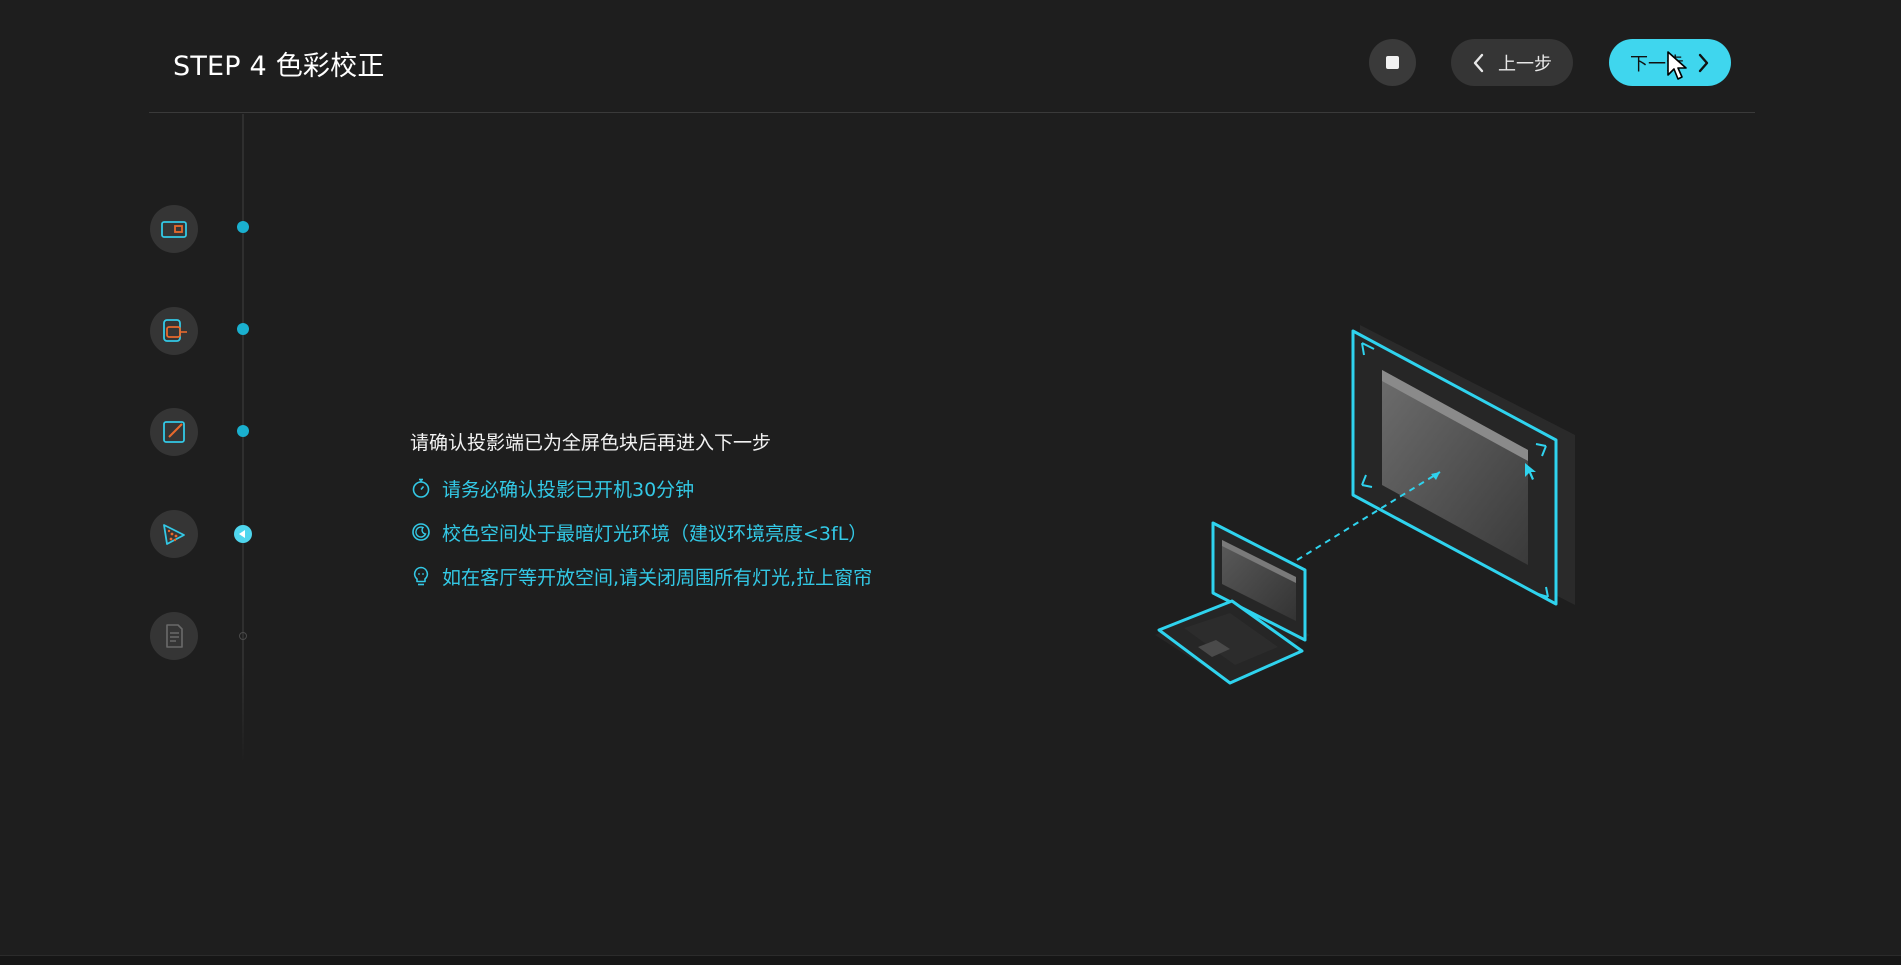  Describe the element at coordinates (279, 66) in the screenshot. I see `page-title: STEP 4 色彩校正` at that location.